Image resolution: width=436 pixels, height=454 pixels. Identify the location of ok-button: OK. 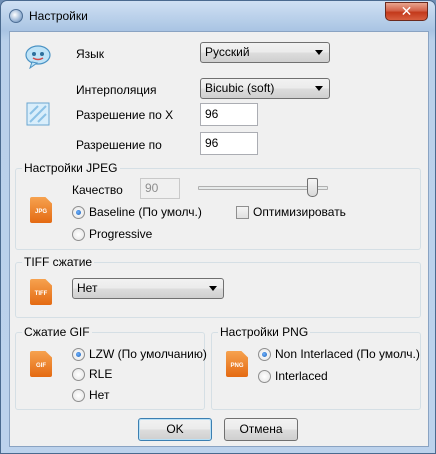
(175, 429).